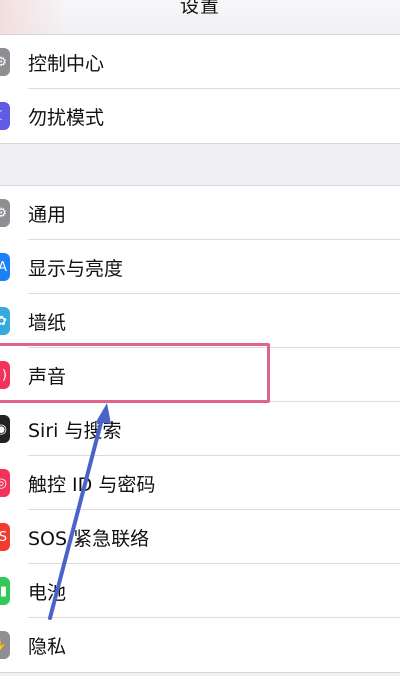 The image size is (400, 676). What do you see at coordinates (89, 538) in the screenshot?
I see `settings-row-label: SOS 紧急联络` at bounding box center [89, 538].